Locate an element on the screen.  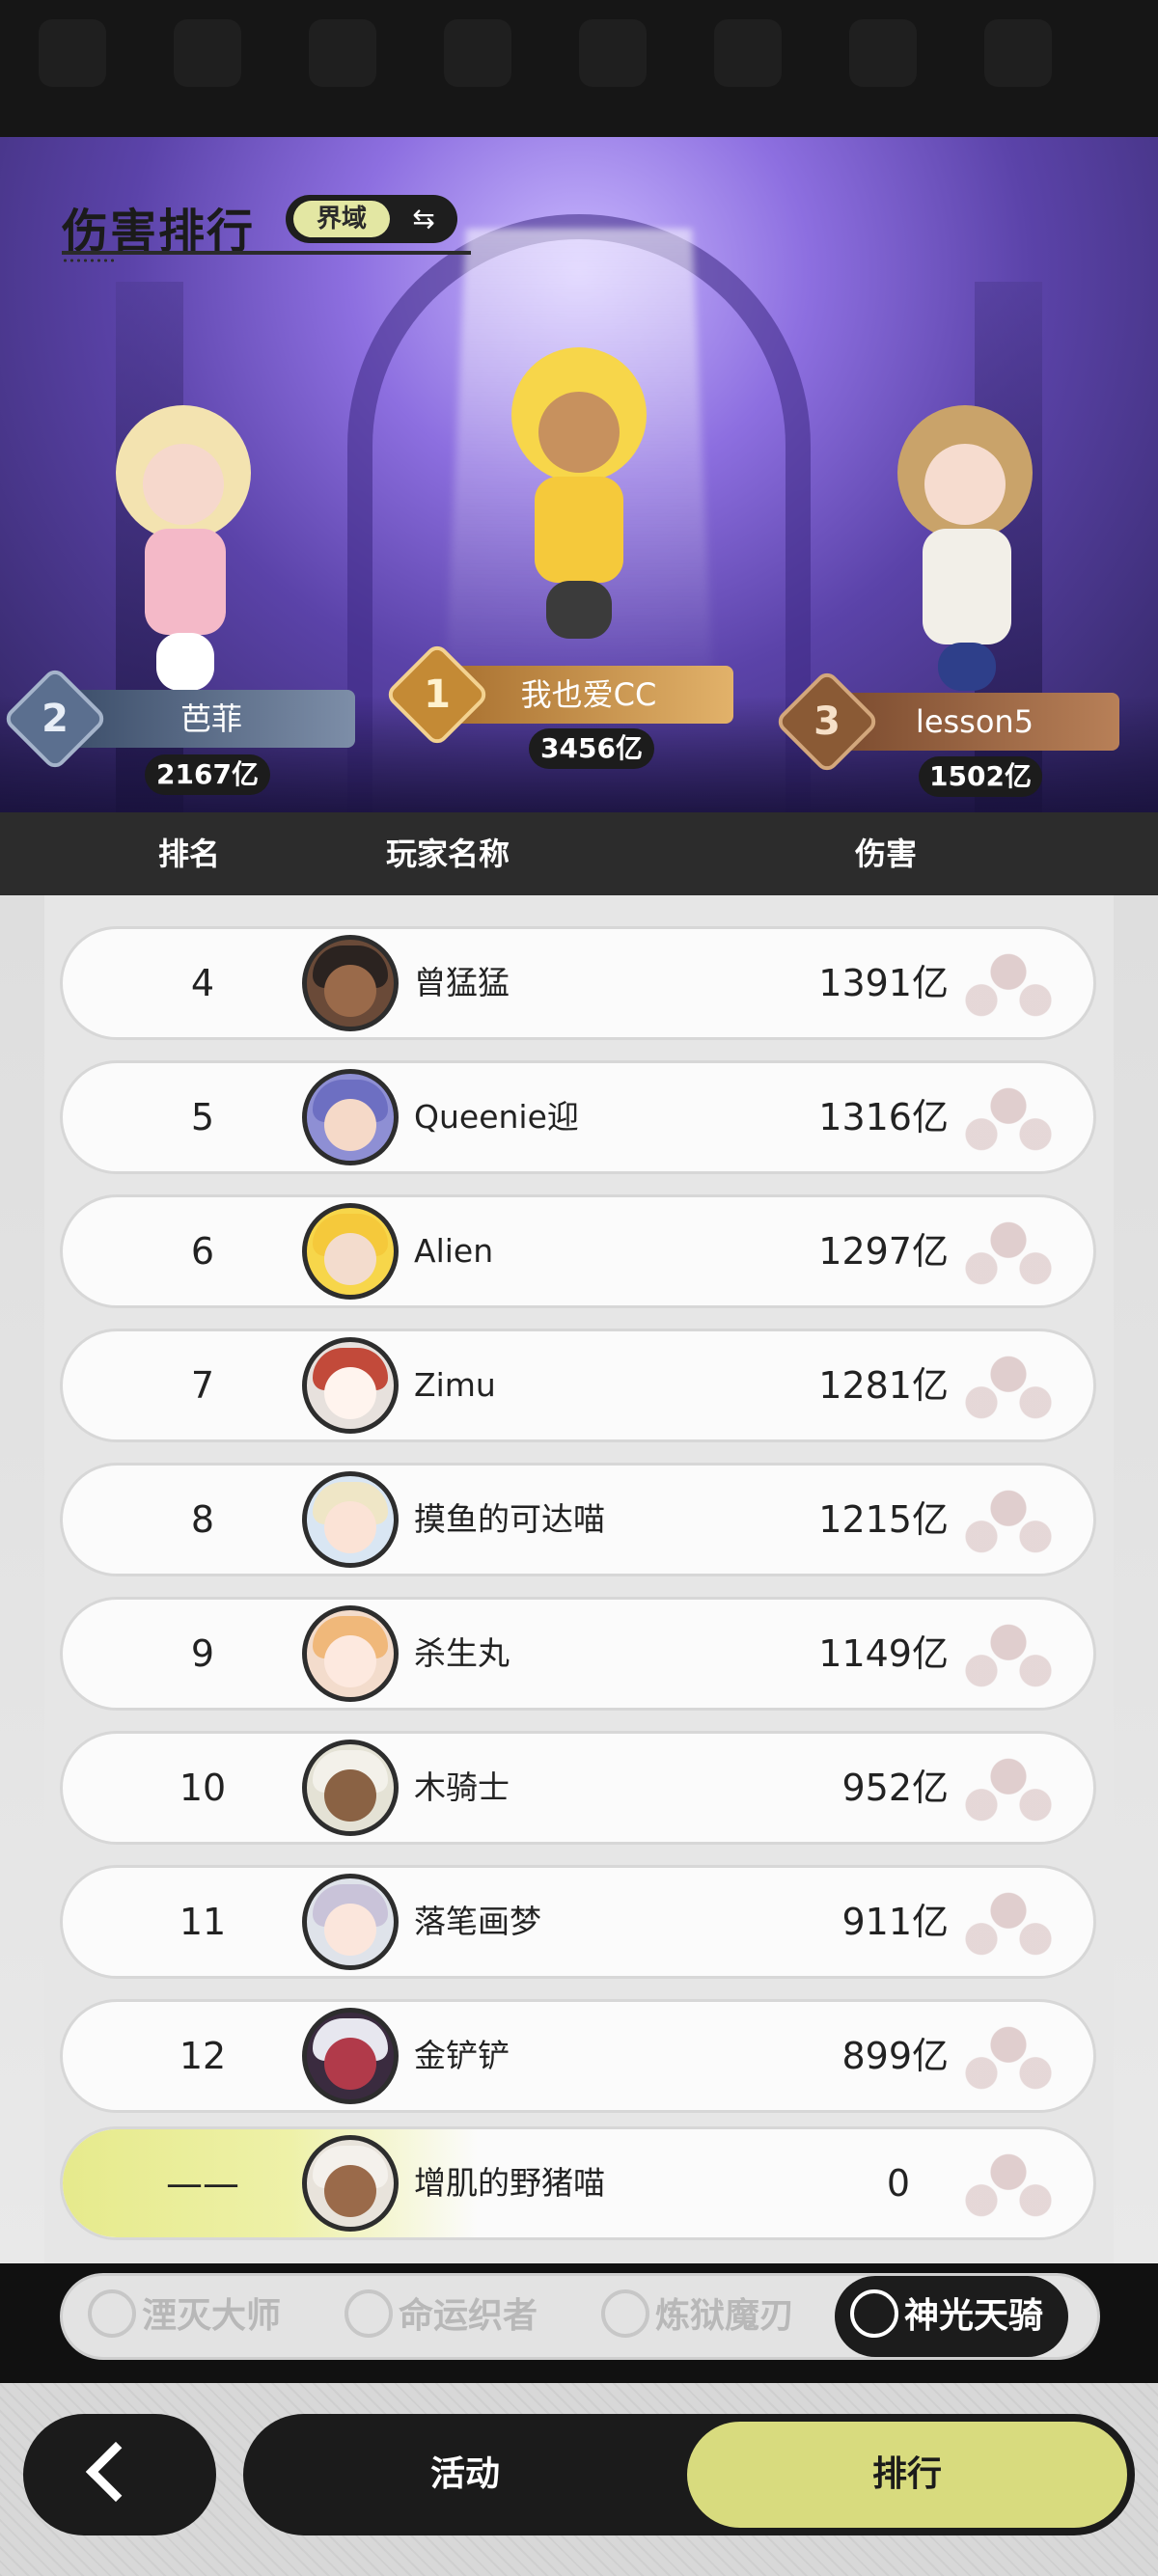
row-damage: 0 is located at coordinates (898, 2184).